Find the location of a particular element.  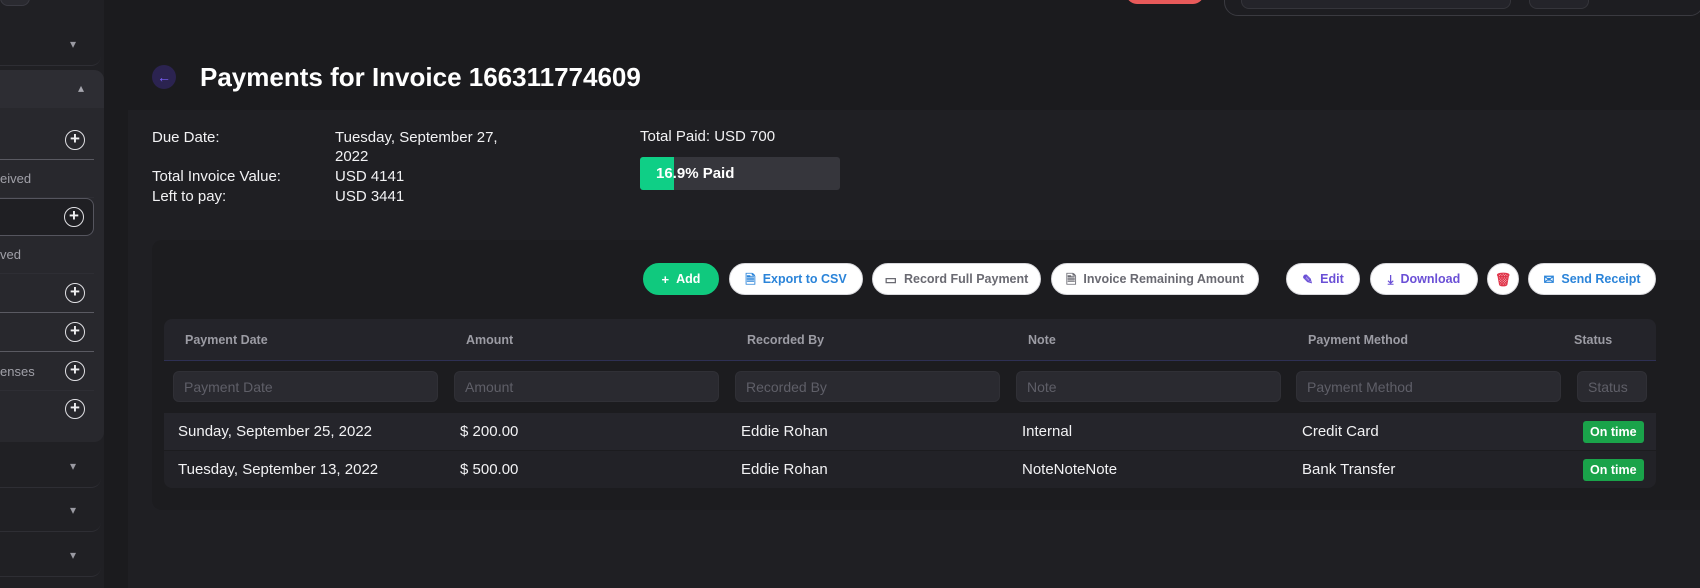

sidebar-section-collapsed-2: ▾ is located at coordinates (50, 467).